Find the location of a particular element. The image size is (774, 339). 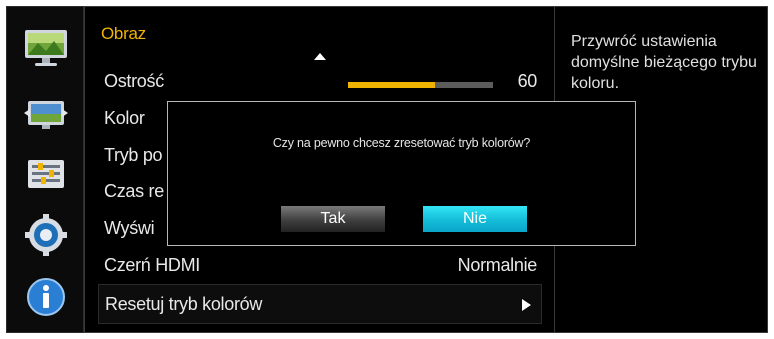

menu-item-label: Ostrość is located at coordinates (134, 81).